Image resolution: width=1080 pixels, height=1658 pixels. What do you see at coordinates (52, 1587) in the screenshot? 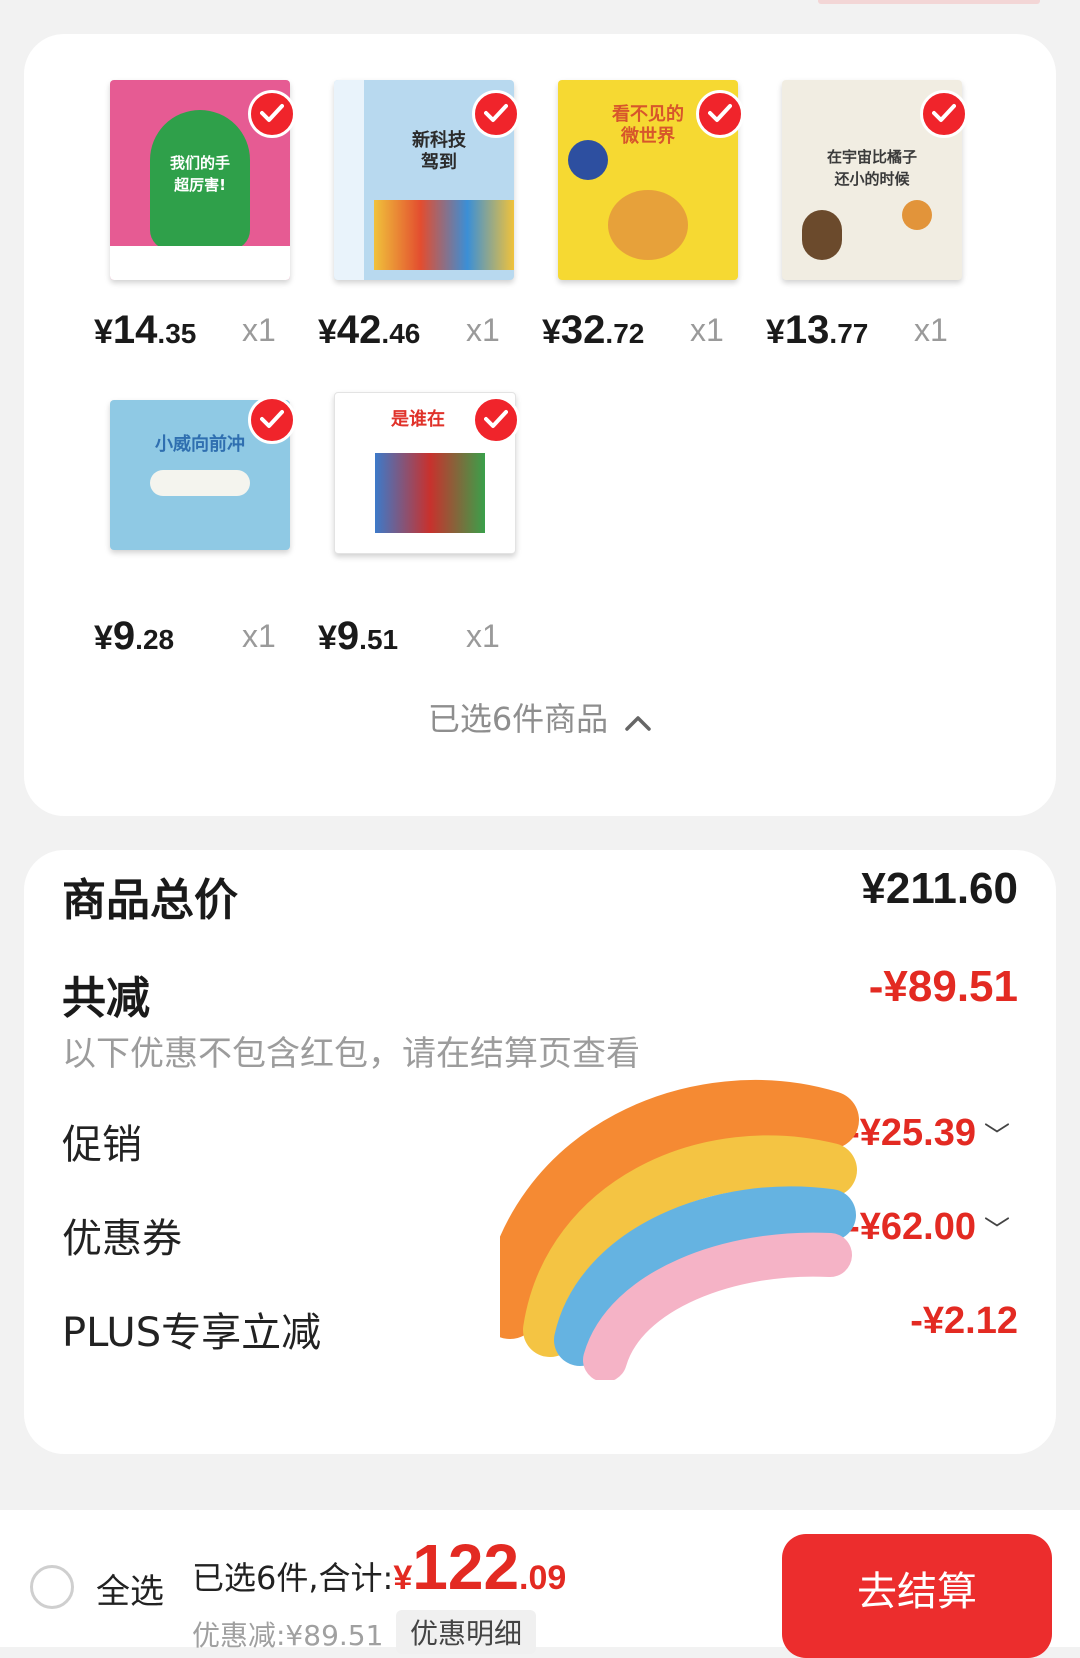
I see `select-all-radio-icon` at bounding box center [52, 1587].